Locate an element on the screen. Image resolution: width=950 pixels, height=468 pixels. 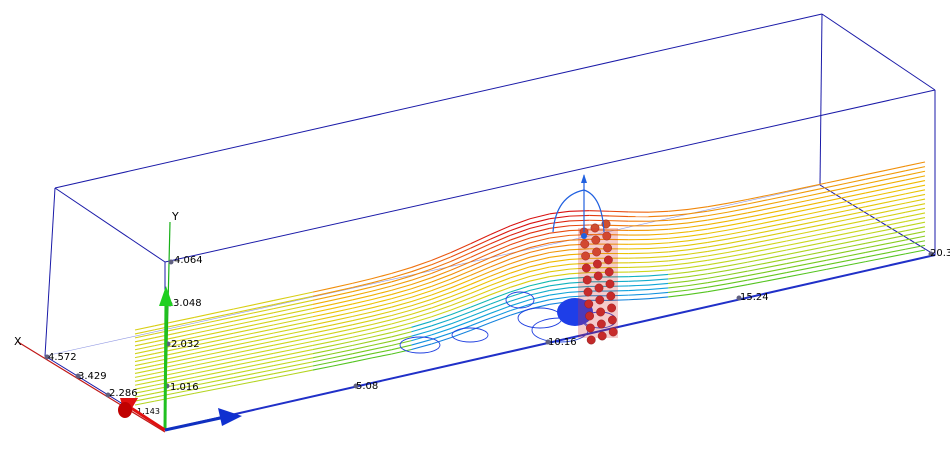
y-tick-label: 4.064 is located at coordinates (188, 260).